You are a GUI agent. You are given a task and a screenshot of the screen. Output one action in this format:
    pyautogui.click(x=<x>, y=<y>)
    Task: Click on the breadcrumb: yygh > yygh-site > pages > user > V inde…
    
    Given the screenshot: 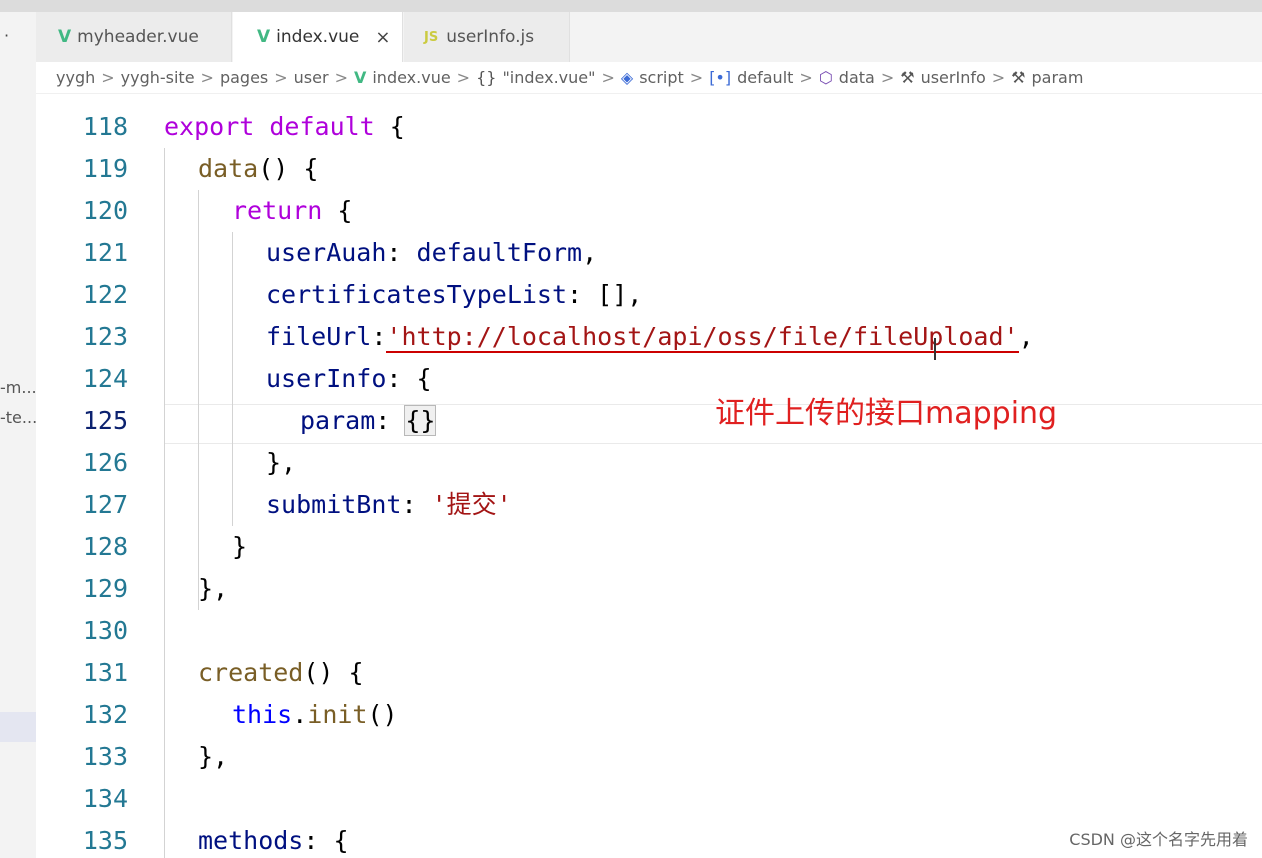 What is the action you would take?
    pyautogui.click(x=649, y=78)
    